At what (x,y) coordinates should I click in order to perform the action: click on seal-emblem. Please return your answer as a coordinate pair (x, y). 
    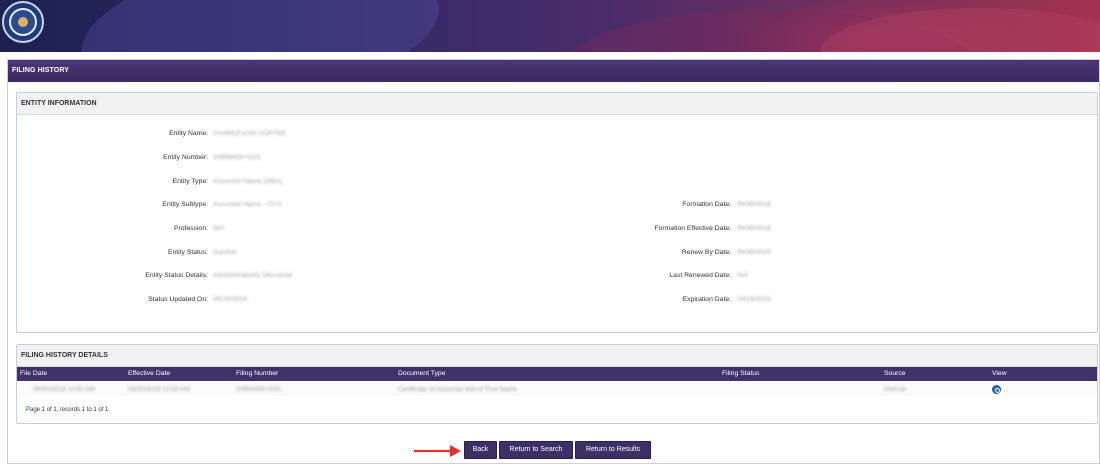
    Looking at the image, I should click on (23, 22).